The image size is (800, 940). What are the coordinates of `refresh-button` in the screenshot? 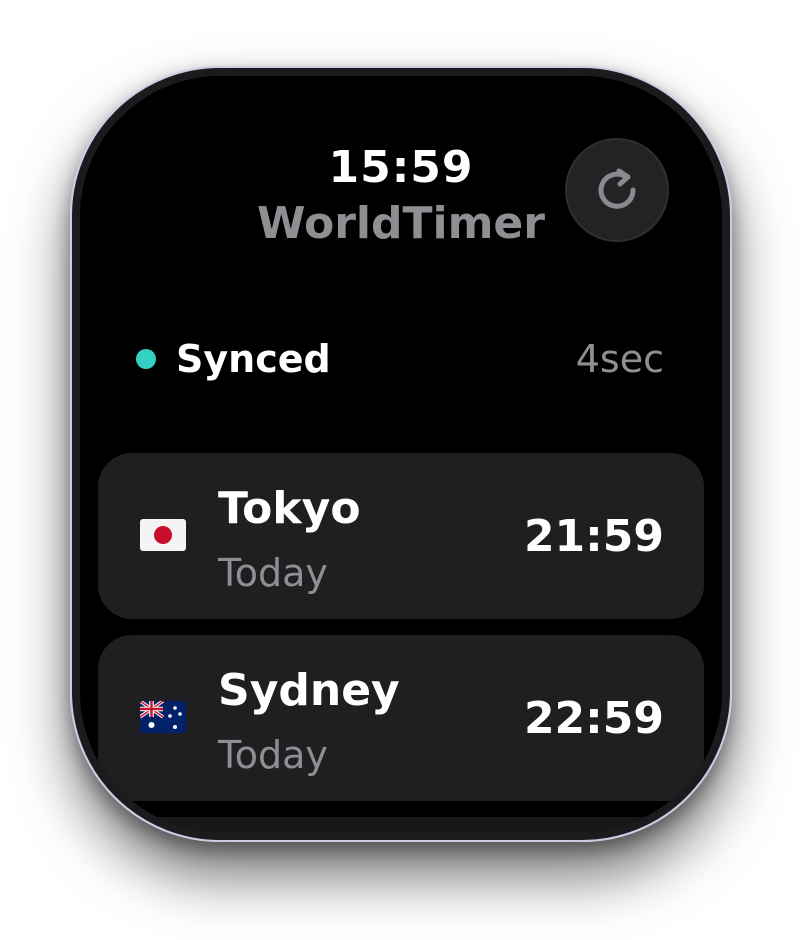 It's located at (617, 190).